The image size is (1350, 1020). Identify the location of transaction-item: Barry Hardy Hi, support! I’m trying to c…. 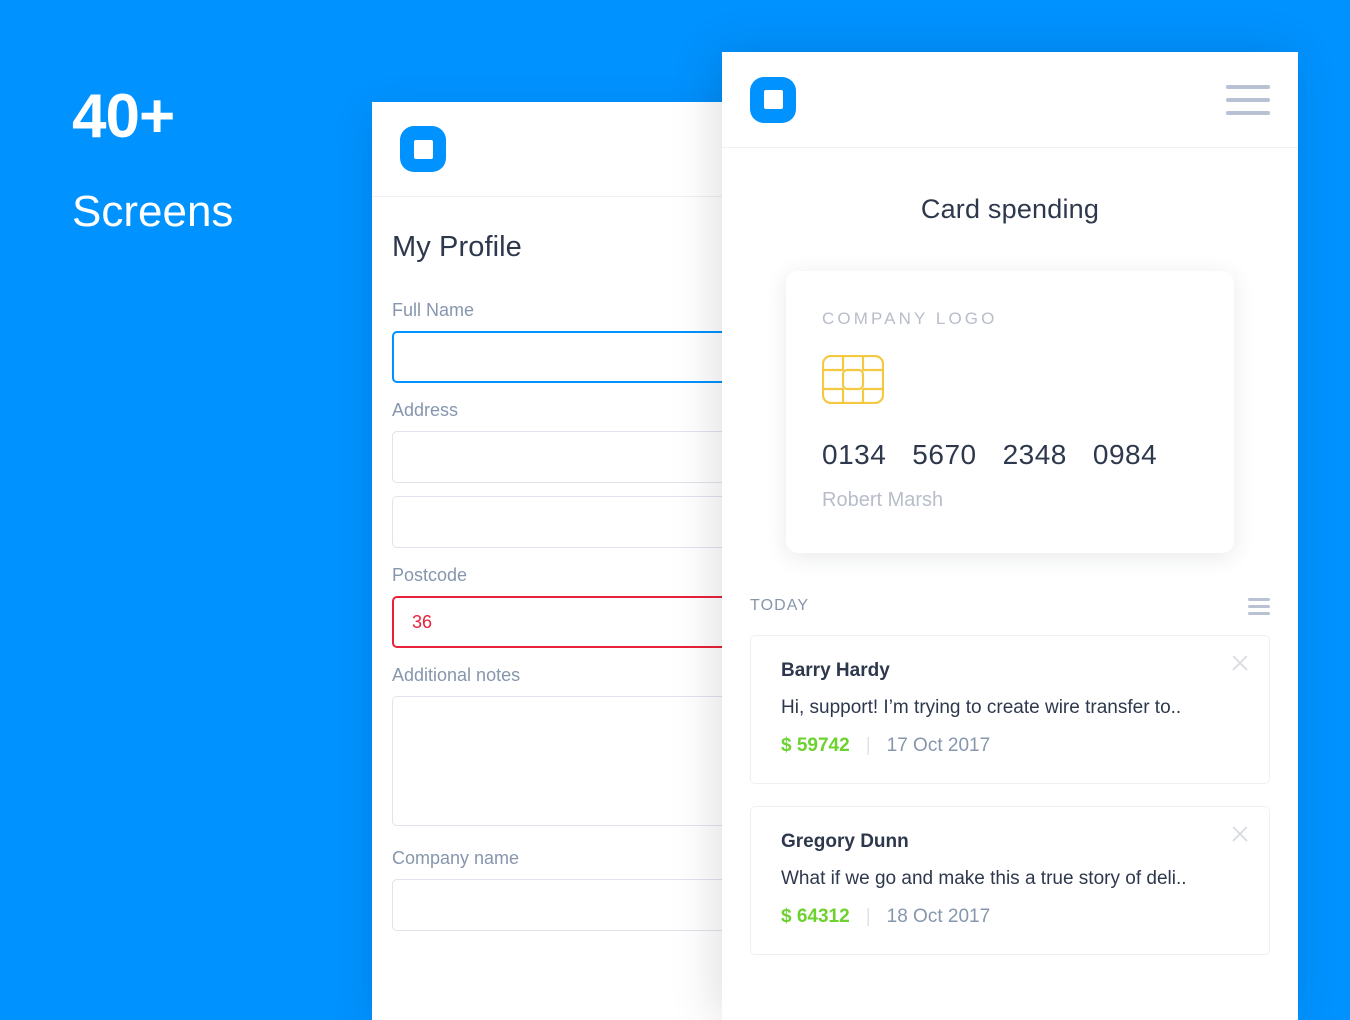
(1010, 709).